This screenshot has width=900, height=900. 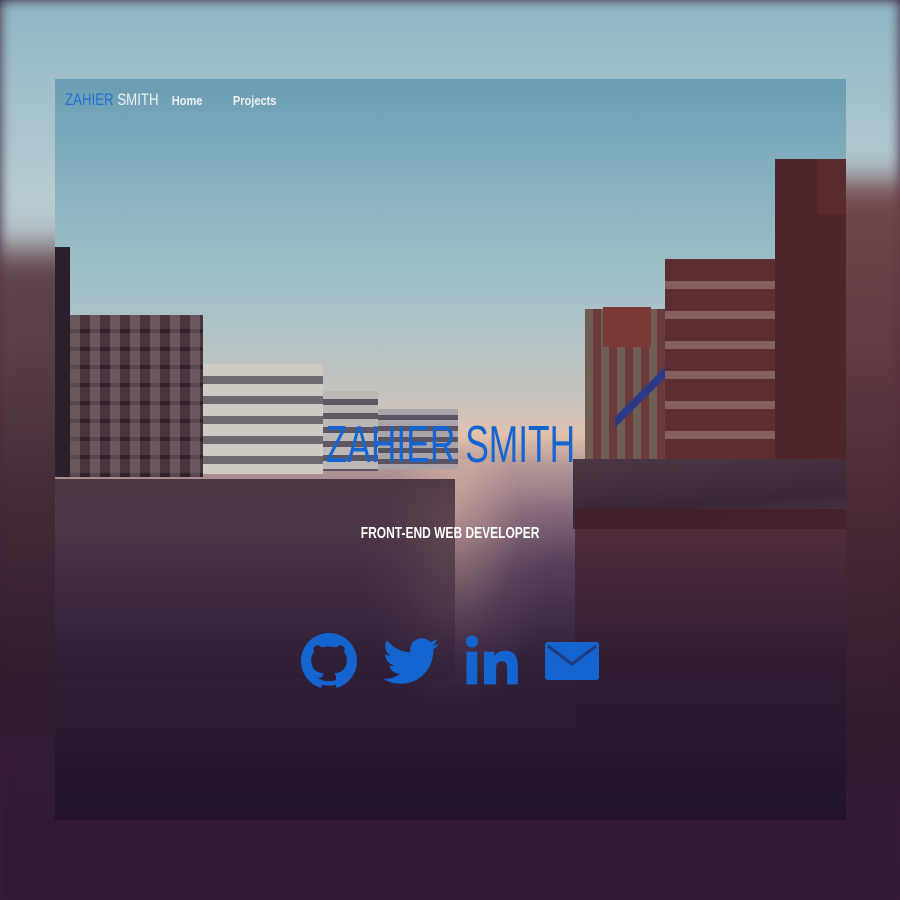 I want to click on brand-first-name: ZAHIER, so click(x=89, y=99).